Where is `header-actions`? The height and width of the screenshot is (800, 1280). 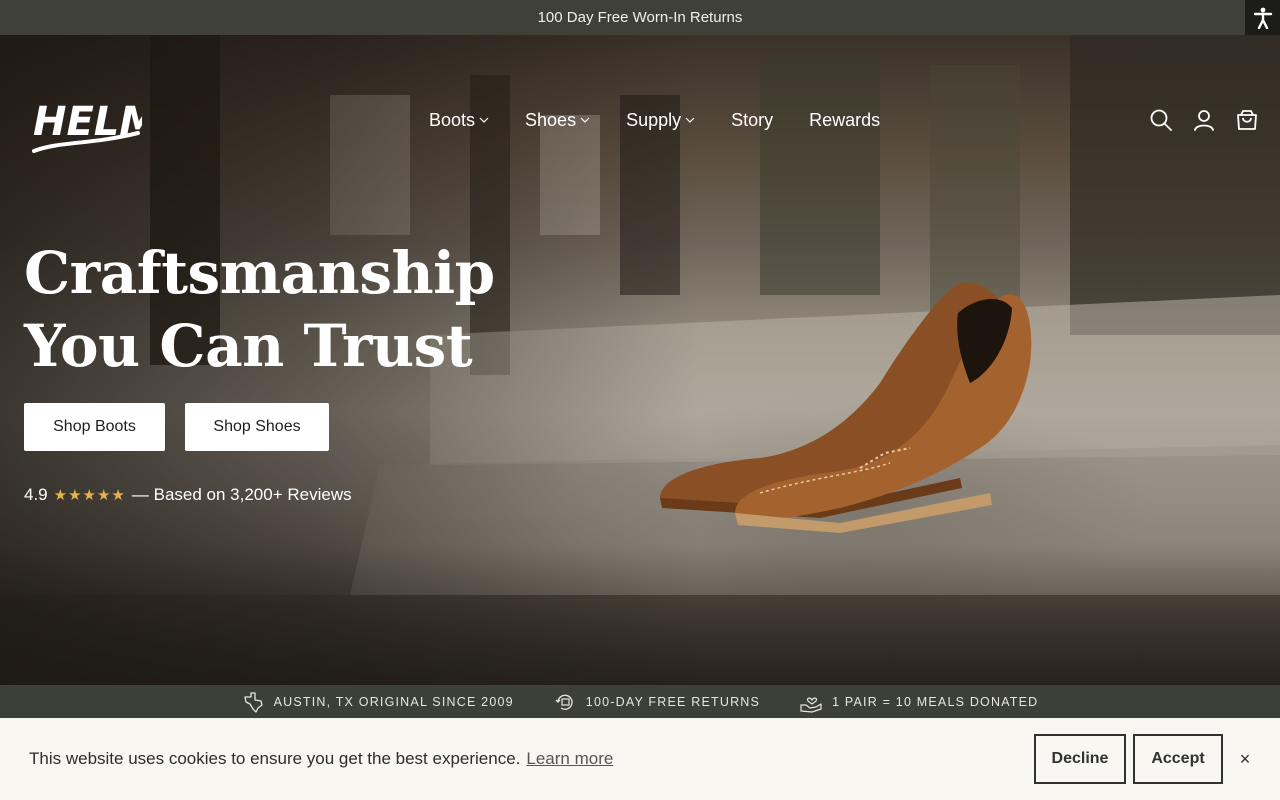 header-actions is located at coordinates (1203, 119).